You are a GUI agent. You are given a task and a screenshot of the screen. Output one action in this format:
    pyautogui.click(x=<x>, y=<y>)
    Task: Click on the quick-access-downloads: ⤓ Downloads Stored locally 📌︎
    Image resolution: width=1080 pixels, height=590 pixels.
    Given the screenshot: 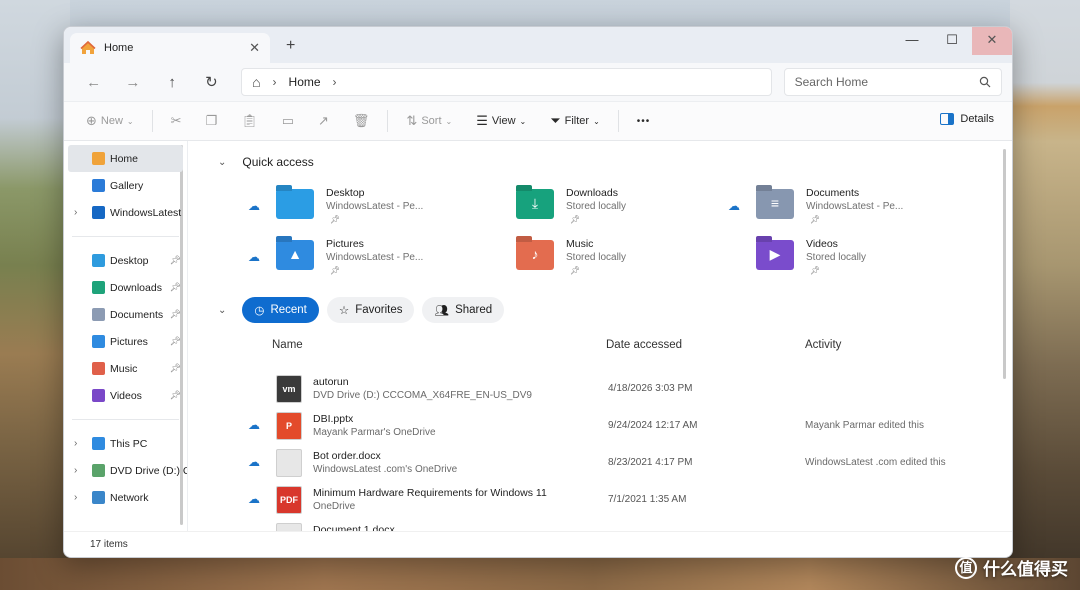 What is the action you would take?
    pyautogui.click(x=598, y=211)
    